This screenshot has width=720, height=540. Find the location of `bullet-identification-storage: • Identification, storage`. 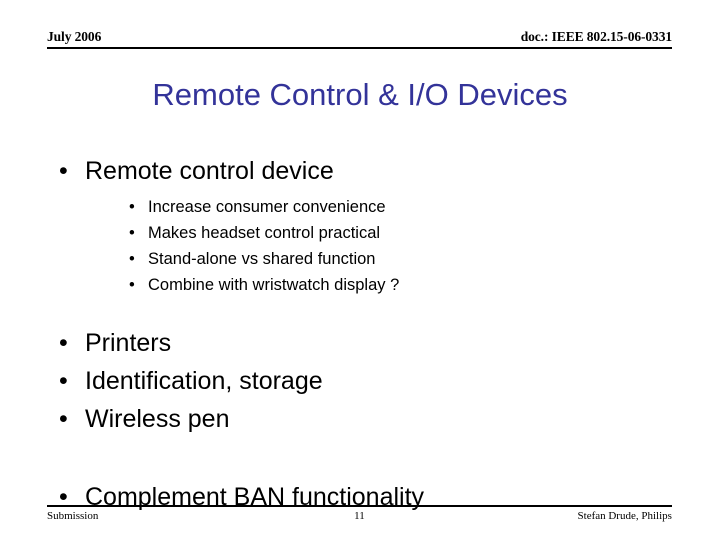

bullet-identification-storage: • Identification, storage is located at coordinates (359, 381).